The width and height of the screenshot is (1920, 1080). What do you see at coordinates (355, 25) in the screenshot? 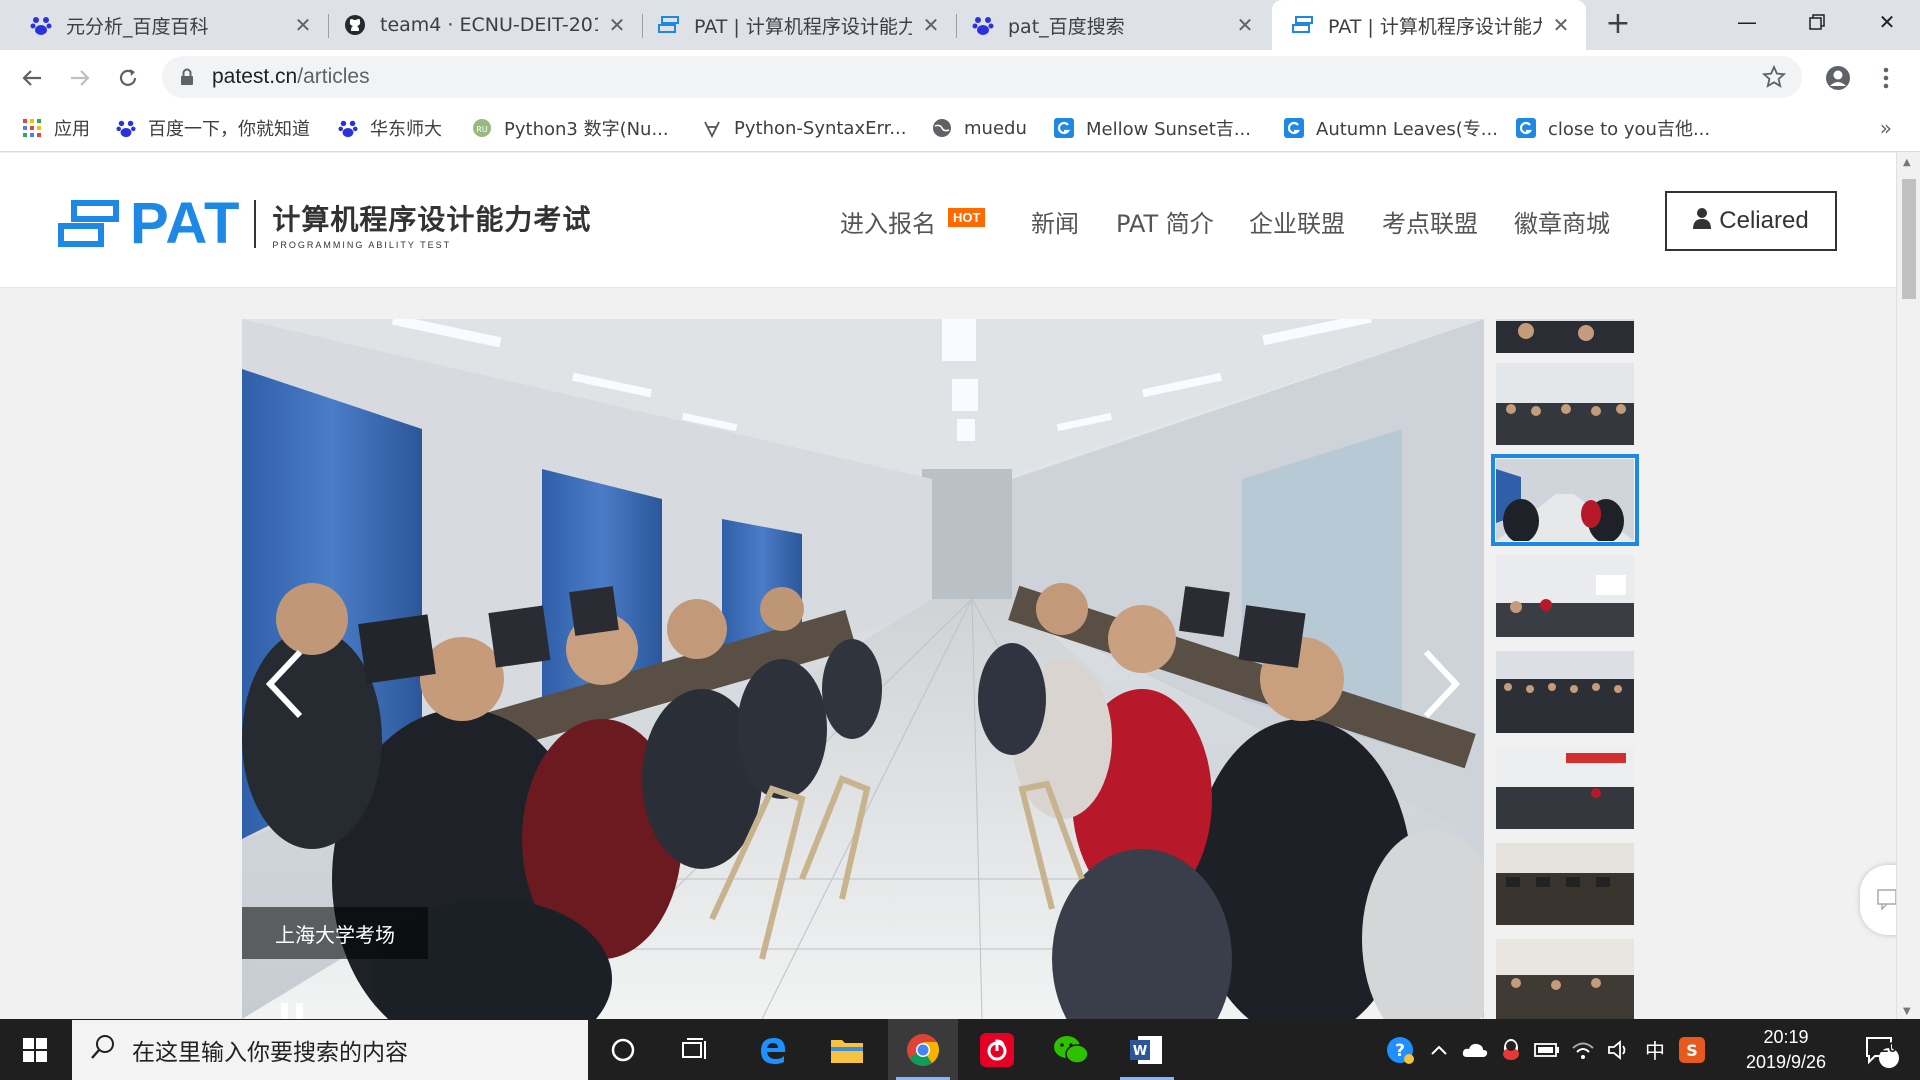
I see `github-icon` at bounding box center [355, 25].